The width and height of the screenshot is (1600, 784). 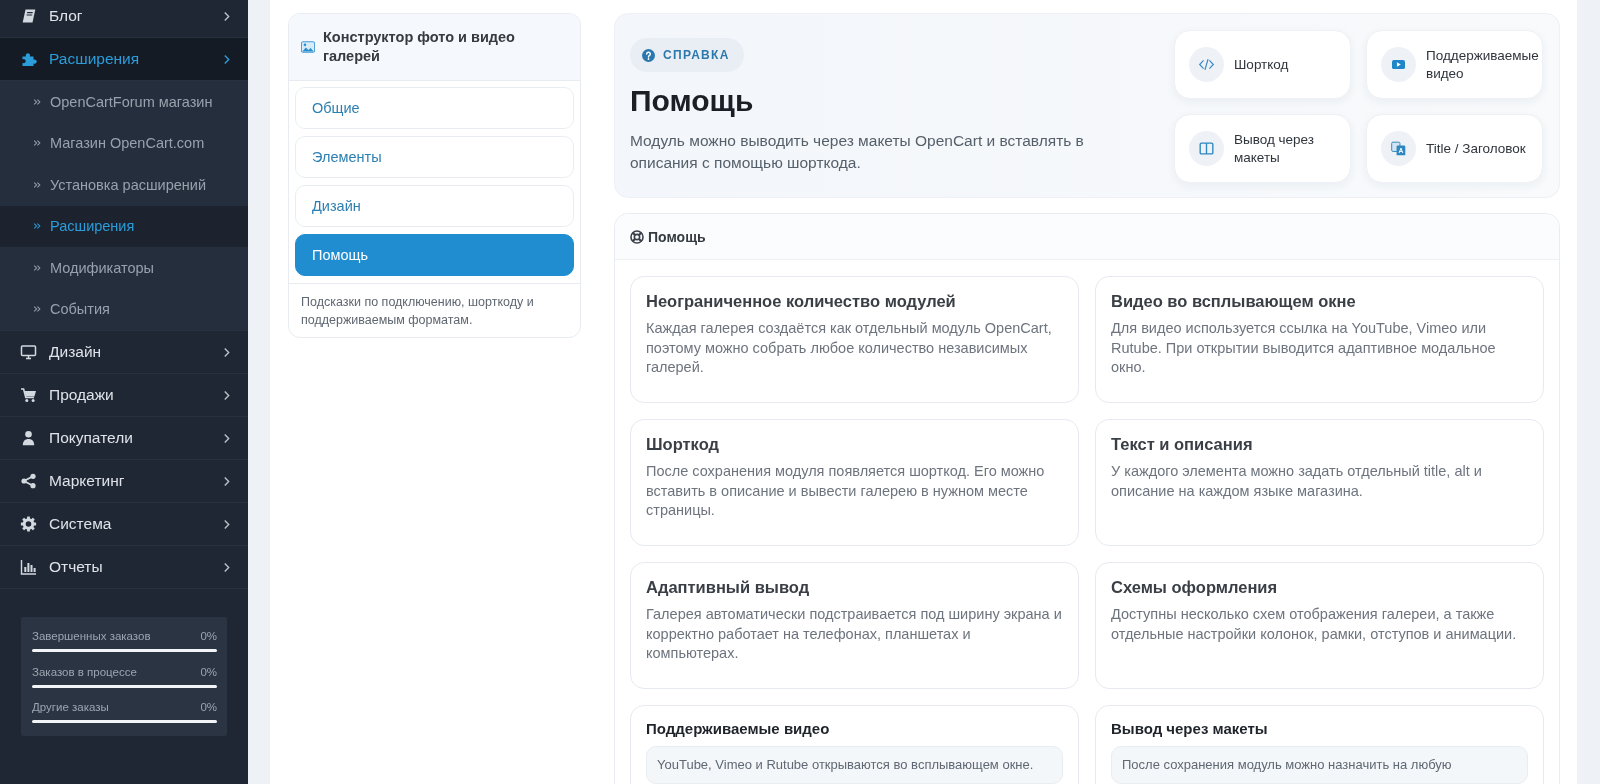 I want to click on share-icon, so click(x=28, y=481).